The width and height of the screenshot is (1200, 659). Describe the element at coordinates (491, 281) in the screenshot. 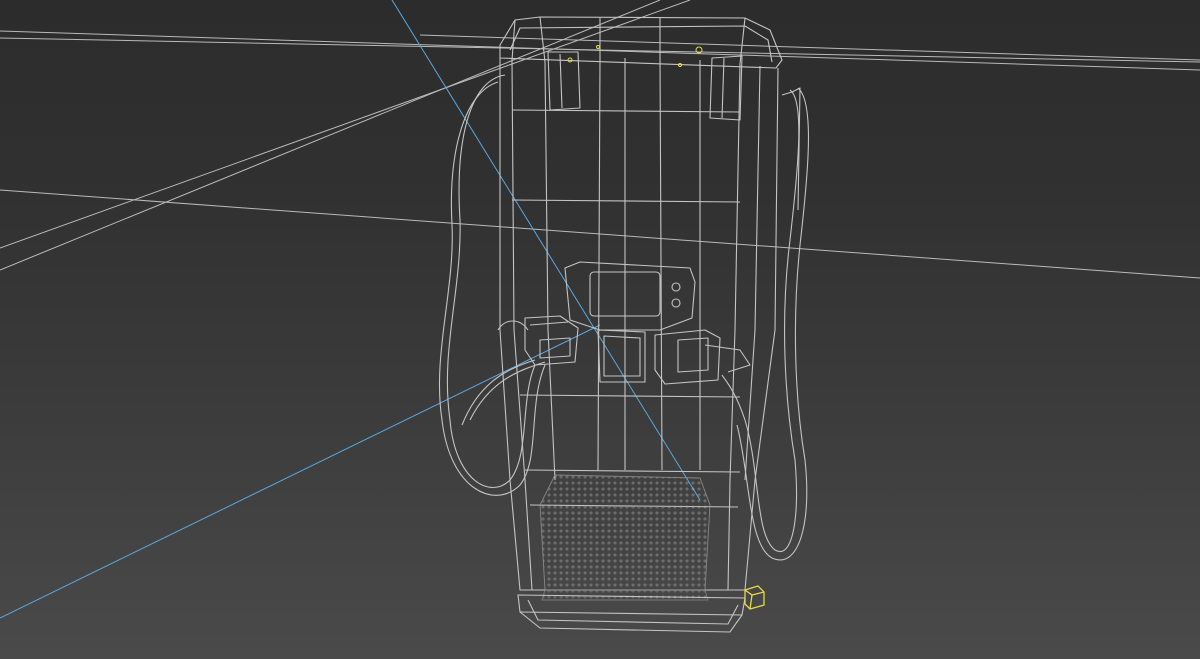

I see `left-cable` at that location.